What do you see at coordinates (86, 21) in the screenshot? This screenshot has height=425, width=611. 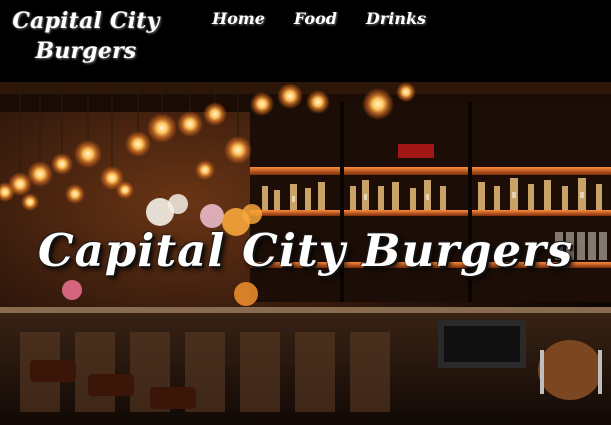 I see `logo-line-1: Capital City` at bounding box center [86, 21].